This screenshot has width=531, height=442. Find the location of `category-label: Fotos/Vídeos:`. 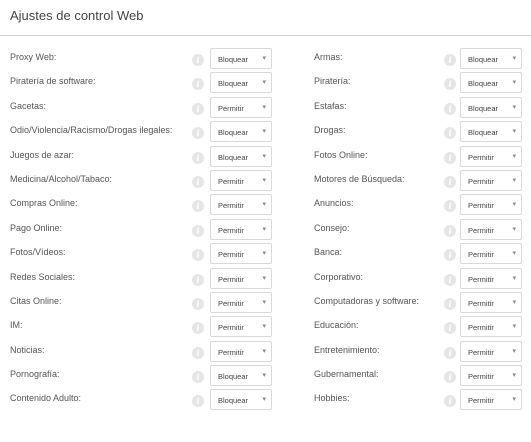

category-label: Fotos/Vídeos: is located at coordinates (38, 252).